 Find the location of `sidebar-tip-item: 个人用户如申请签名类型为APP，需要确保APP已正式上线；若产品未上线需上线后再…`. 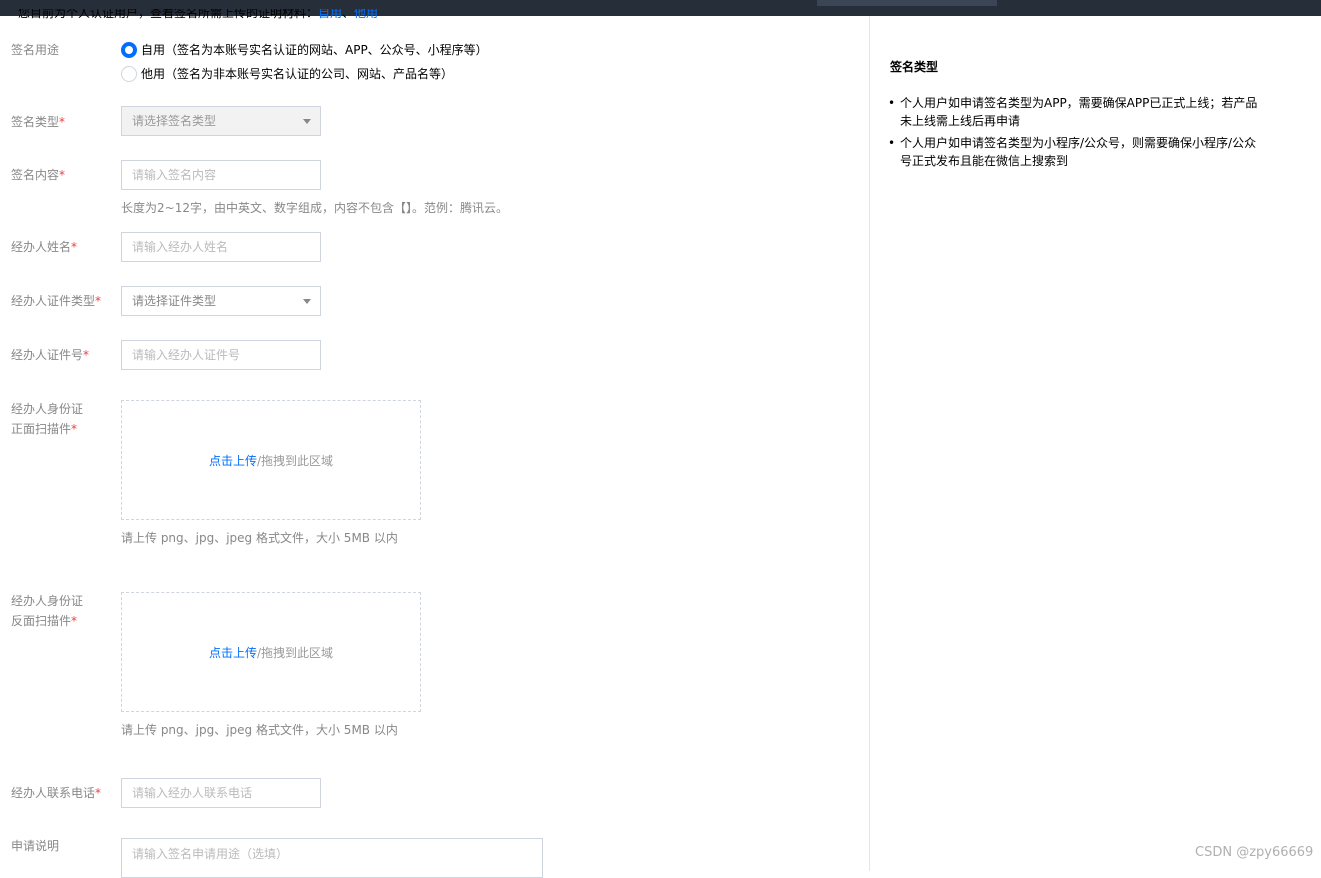

sidebar-tip-item: 个人用户如申请签名类型为APP，需要确保APP已正式上线；若产品未上线需上线后再… is located at coordinates (1078, 112).